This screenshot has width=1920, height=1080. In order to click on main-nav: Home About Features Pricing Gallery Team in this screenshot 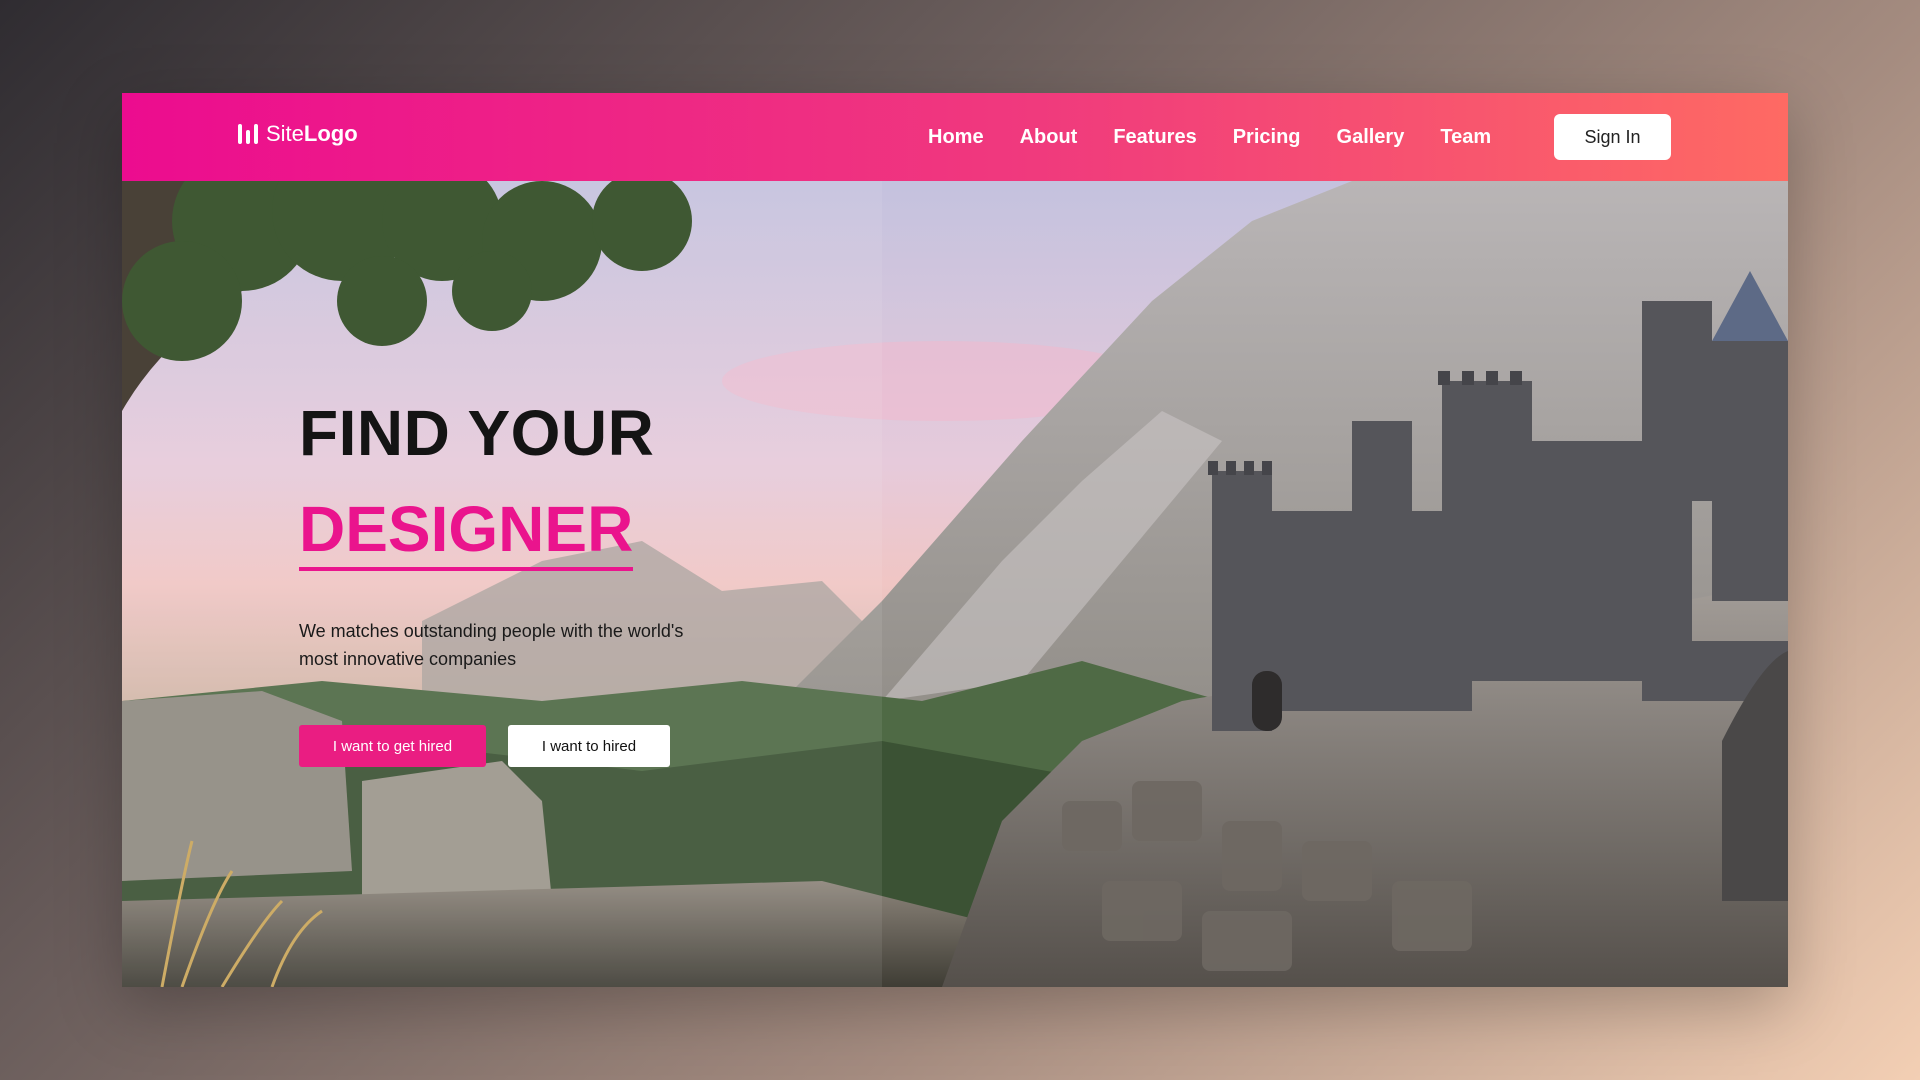, I will do `click(1209, 137)`.